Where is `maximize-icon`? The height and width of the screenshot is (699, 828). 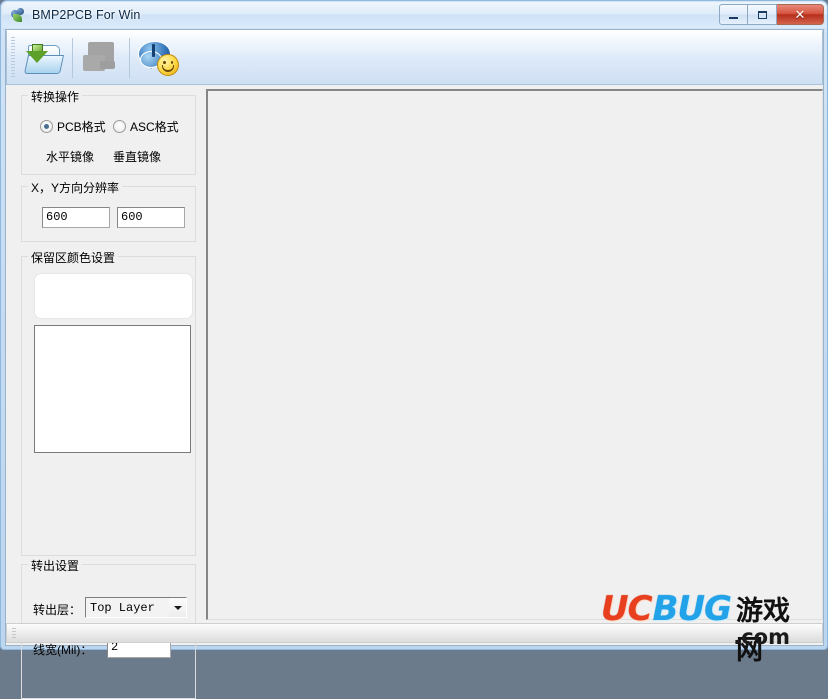
maximize-icon is located at coordinates (762, 14).